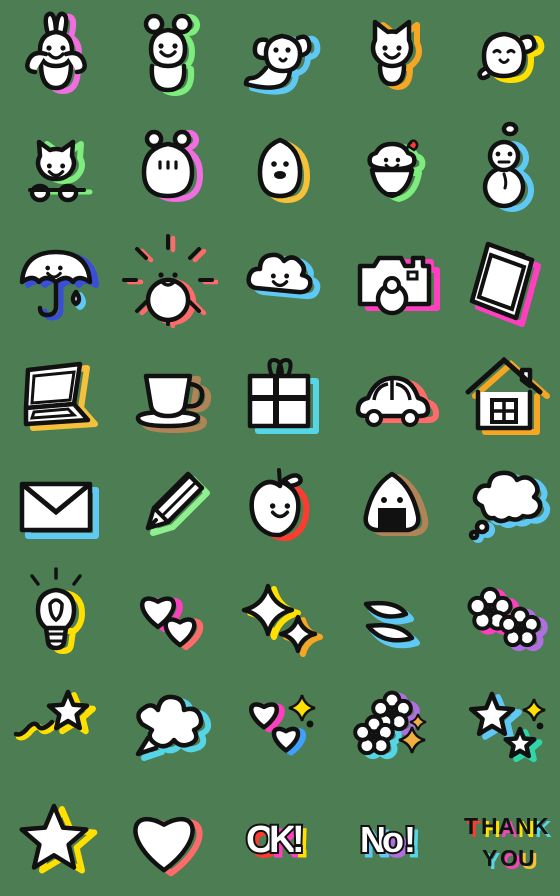 This screenshot has height=896, width=560. I want to click on emoji-cell-stars-sparkle: Stars with sparkle, so click(504, 728).